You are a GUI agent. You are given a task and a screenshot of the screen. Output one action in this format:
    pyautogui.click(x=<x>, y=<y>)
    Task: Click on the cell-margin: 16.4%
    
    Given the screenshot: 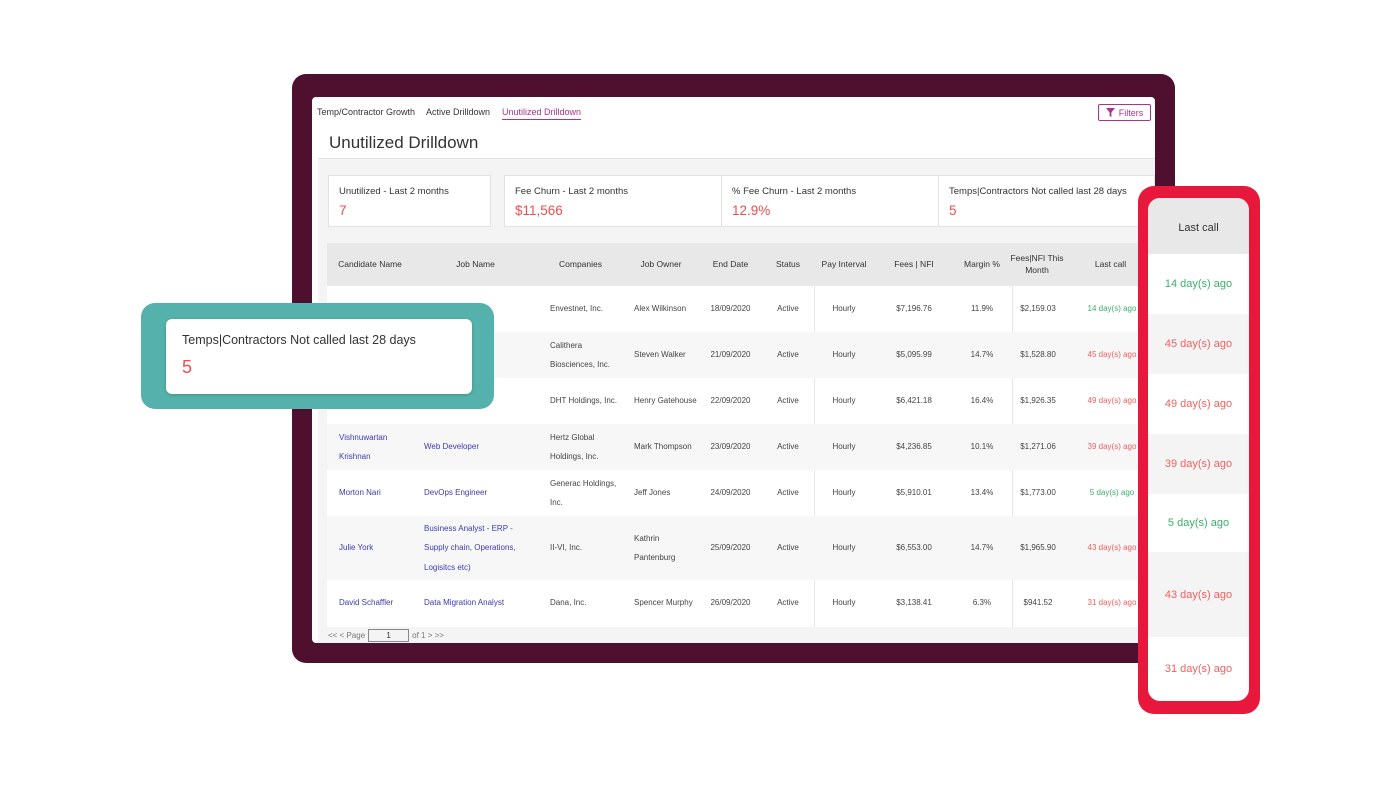 What is the action you would take?
    pyautogui.click(x=982, y=401)
    